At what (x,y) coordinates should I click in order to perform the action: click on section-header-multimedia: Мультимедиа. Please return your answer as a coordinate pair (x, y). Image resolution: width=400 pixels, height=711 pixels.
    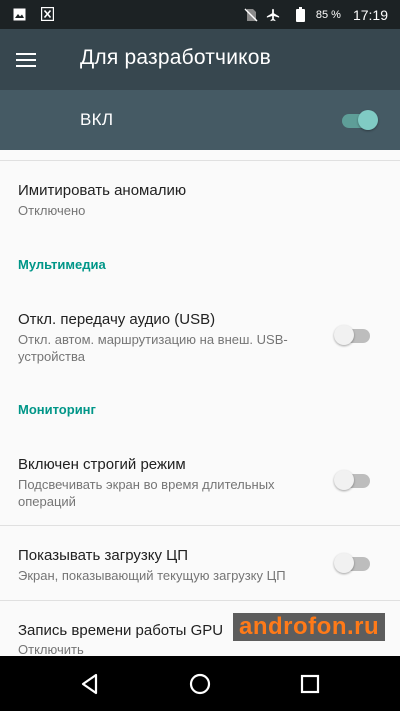
    Looking at the image, I should click on (62, 264).